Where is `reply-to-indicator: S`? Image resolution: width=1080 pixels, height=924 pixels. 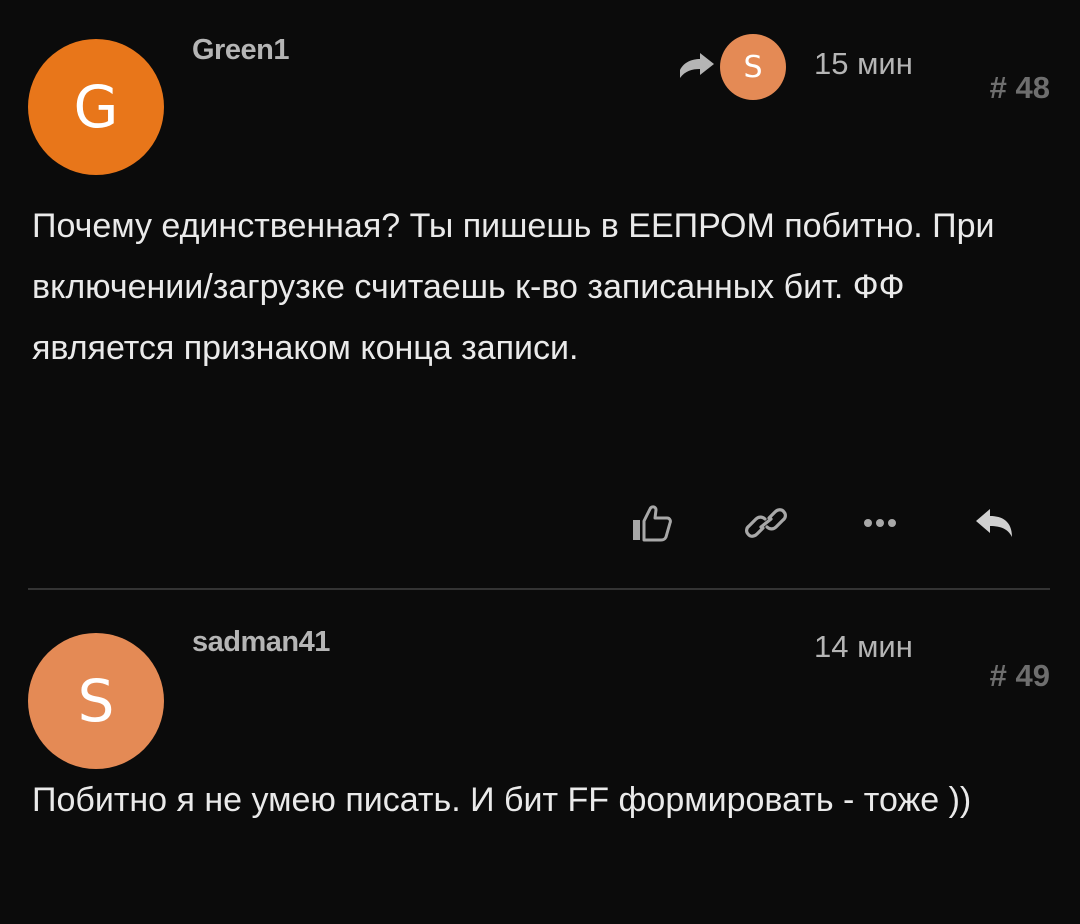 reply-to-indicator: S is located at coordinates (731, 67).